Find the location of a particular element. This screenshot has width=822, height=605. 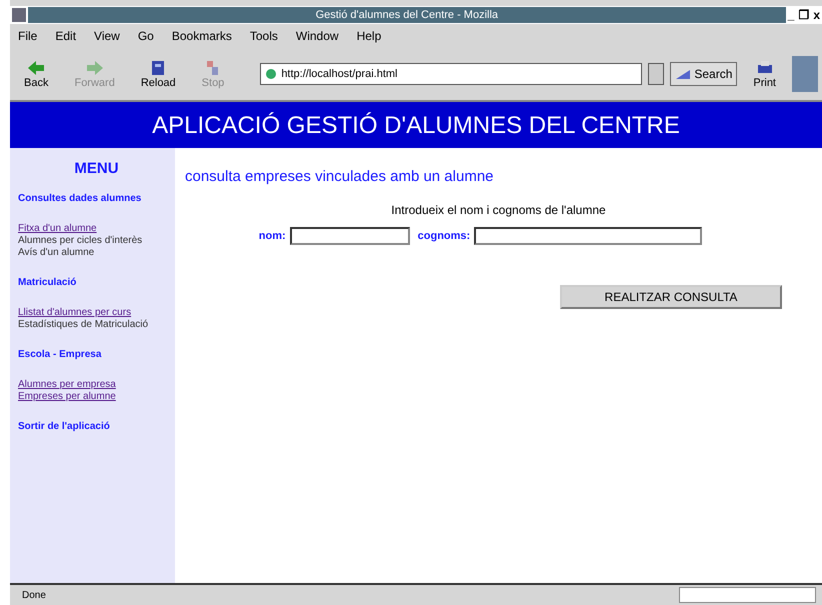

menu-entry: Estadístiques de Matriculació is located at coordinates (84, 325).